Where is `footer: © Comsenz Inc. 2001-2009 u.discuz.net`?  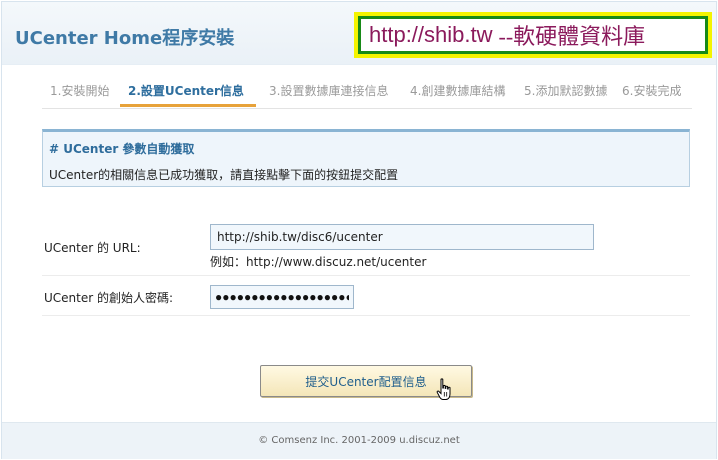 footer: © Comsenz Inc. 2001-2009 u.discuz.net is located at coordinates (359, 440).